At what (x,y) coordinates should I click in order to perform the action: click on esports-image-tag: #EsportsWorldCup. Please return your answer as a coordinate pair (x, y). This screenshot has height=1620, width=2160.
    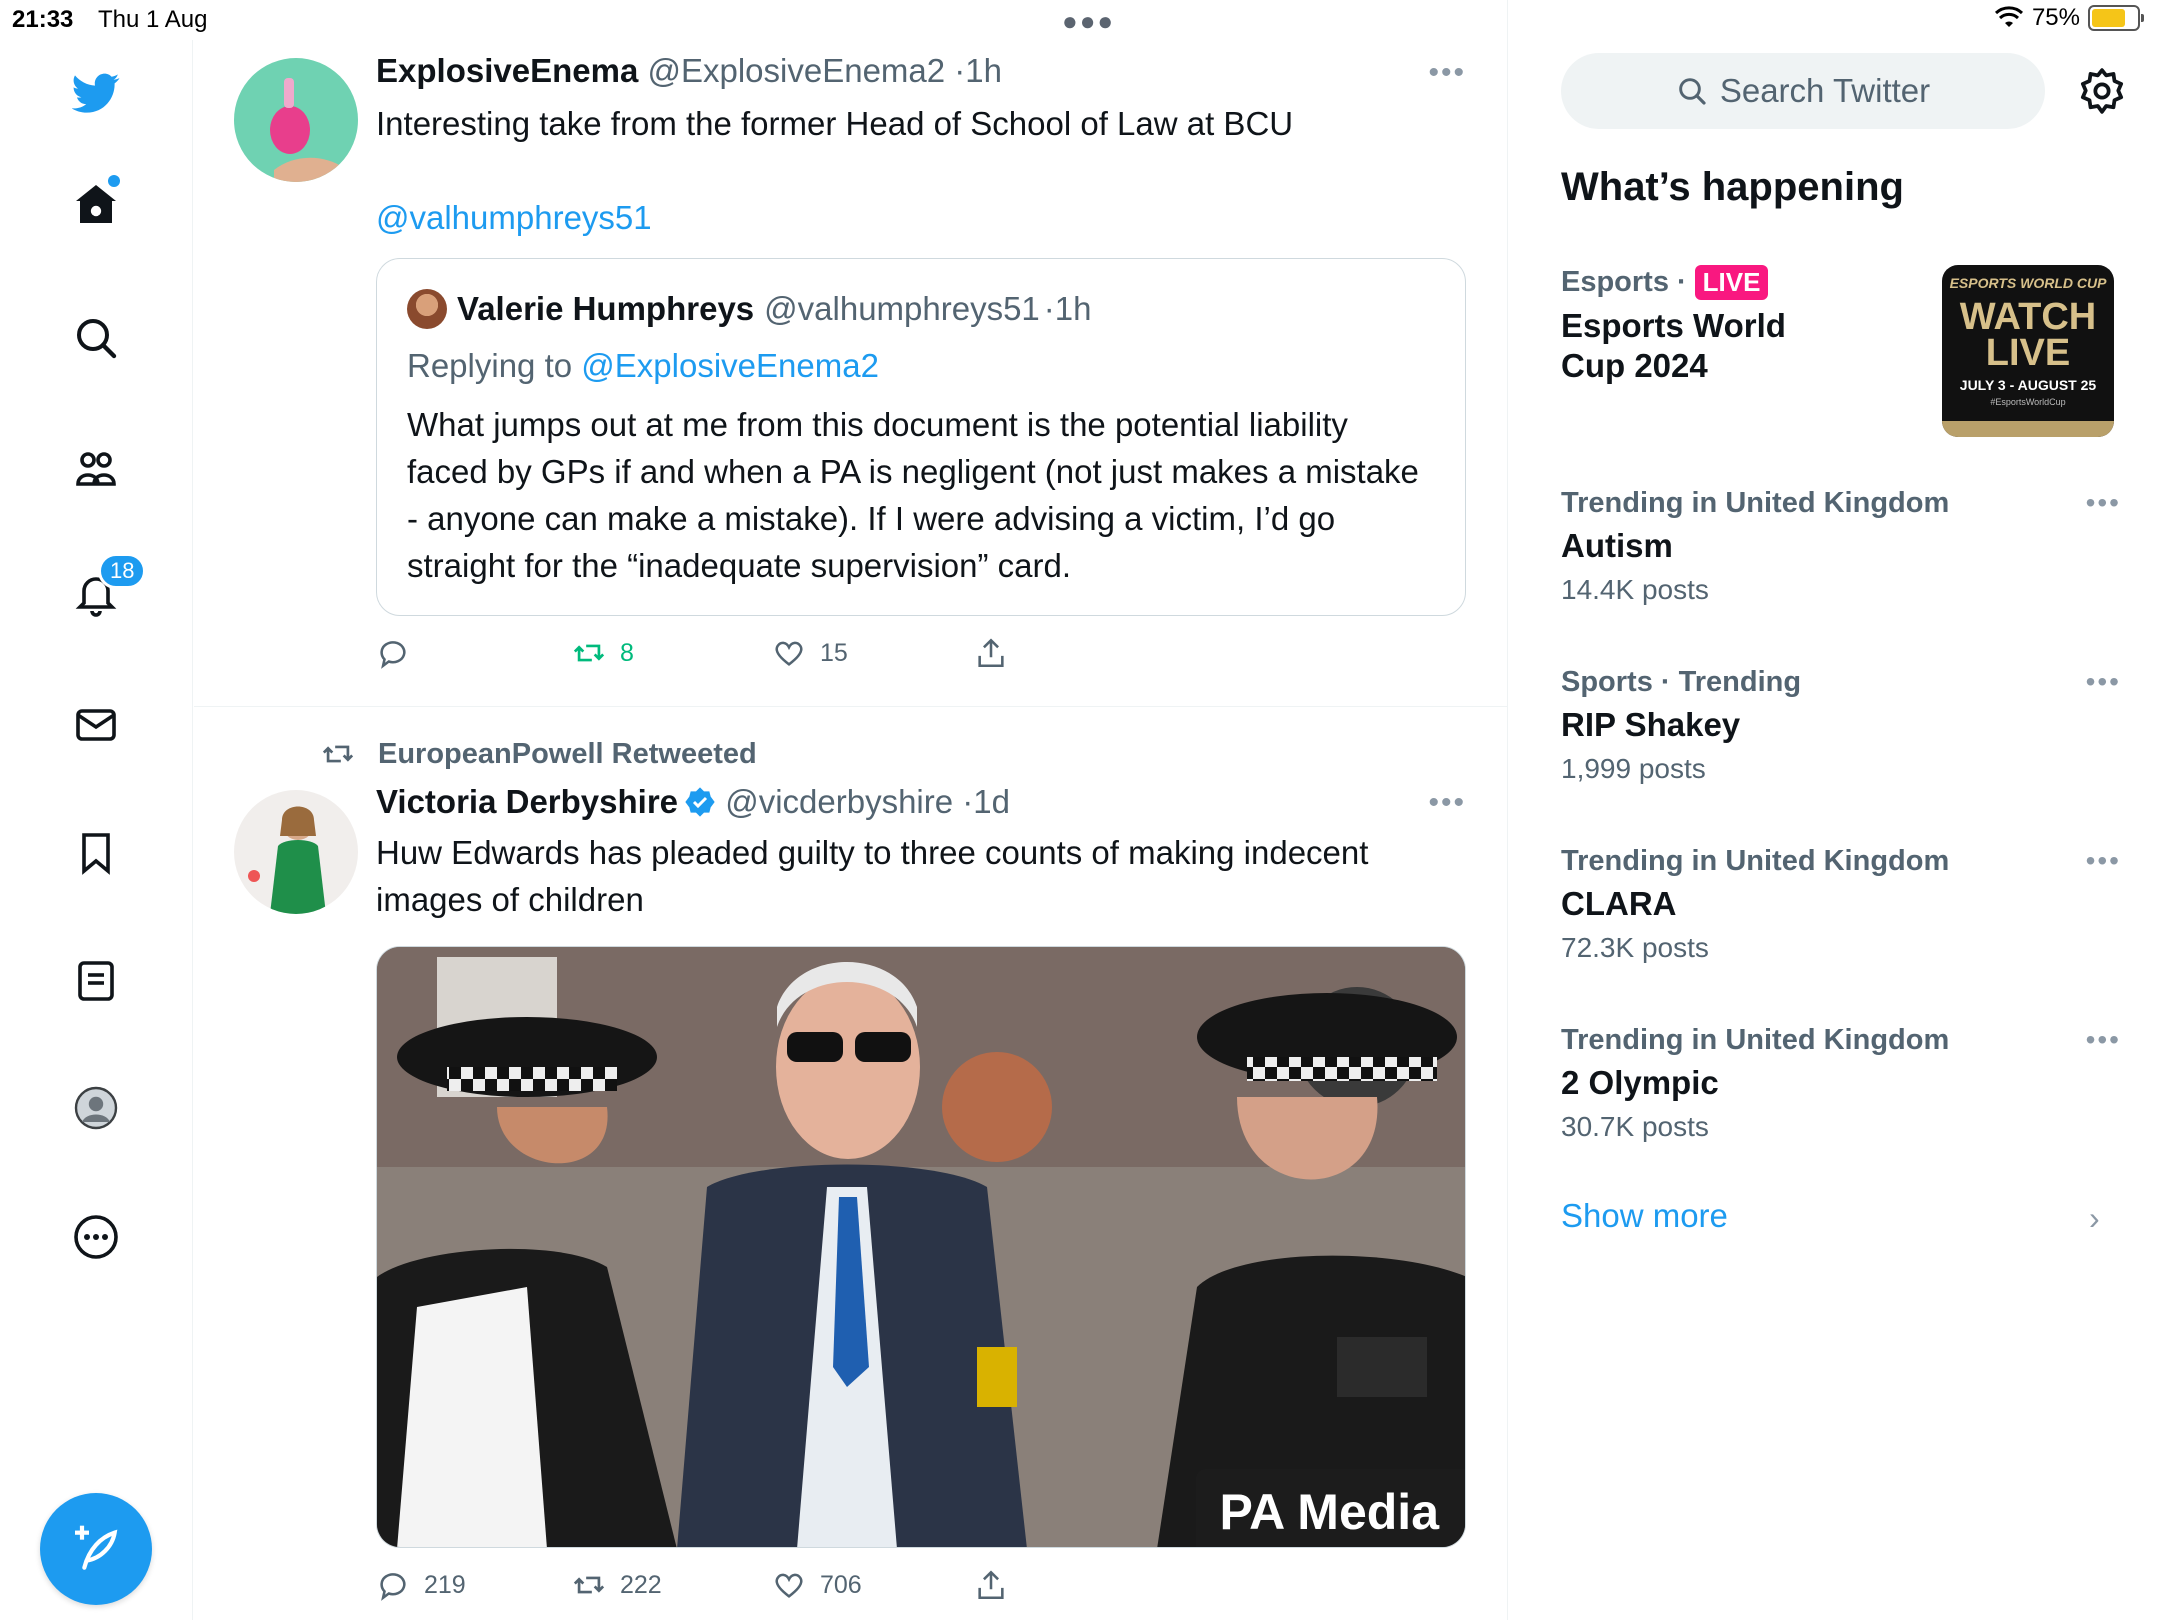
    Looking at the image, I should click on (2028, 402).